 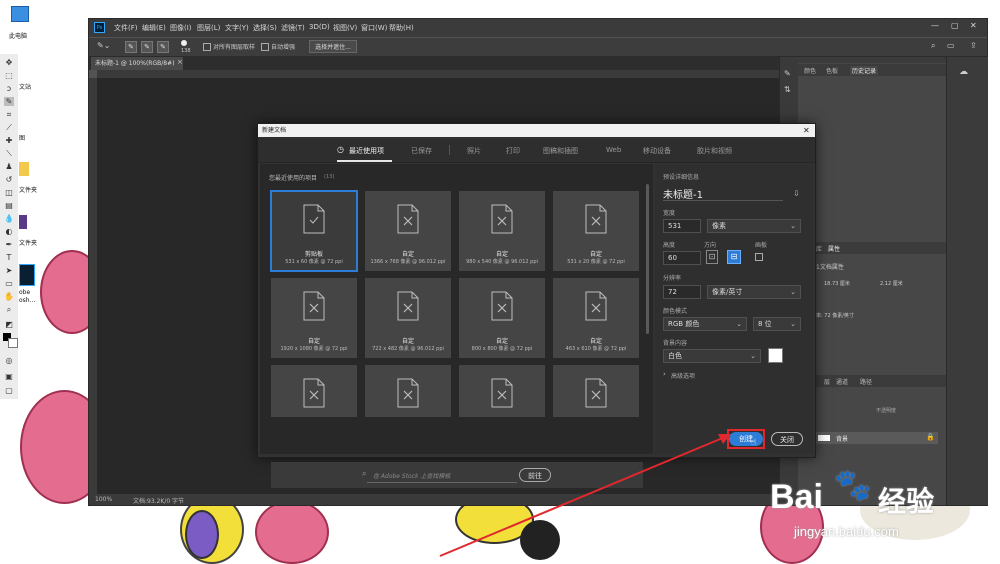 What do you see at coordinates (846, 531) in the screenshot?
I see `watermark-url: jingyan.baidu.com` at bounding box center [846, 531].